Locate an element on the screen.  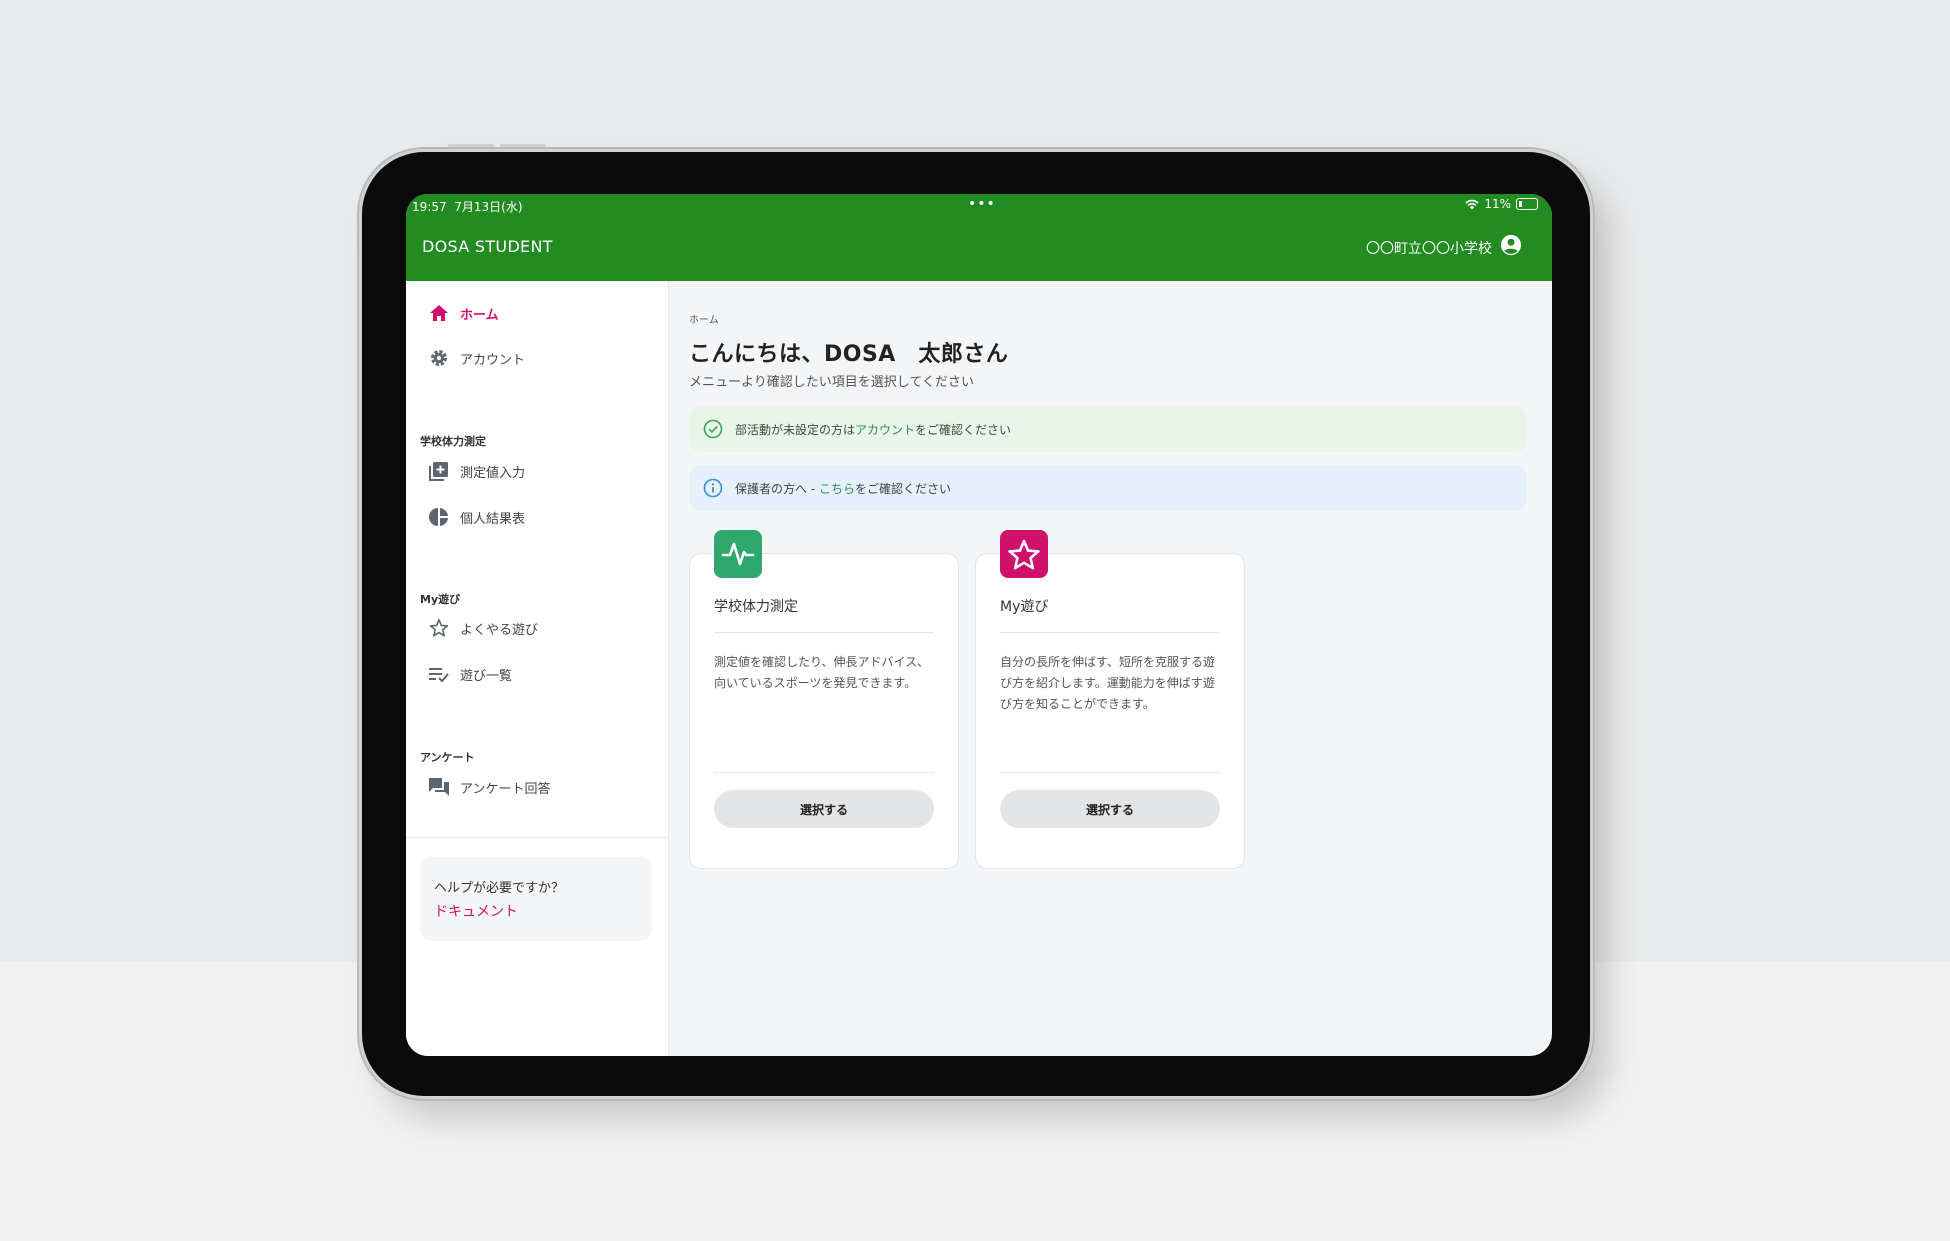
sidebar-item-measure-input: 測定値入力 is located at coordinates (476, 471).